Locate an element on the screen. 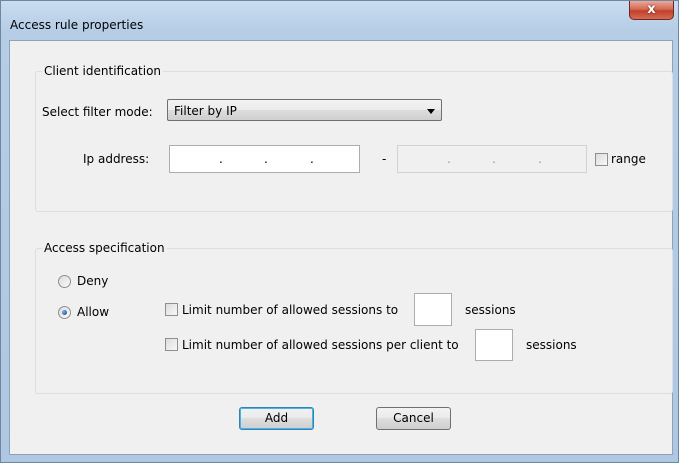 The image size is (681, 465). deny-radio is located at coordinates (64, 281).